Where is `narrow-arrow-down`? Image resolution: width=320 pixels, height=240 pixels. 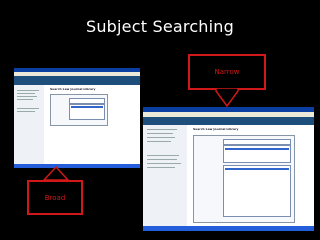
narrow-arrow-down is located at coordinates (227, 98).